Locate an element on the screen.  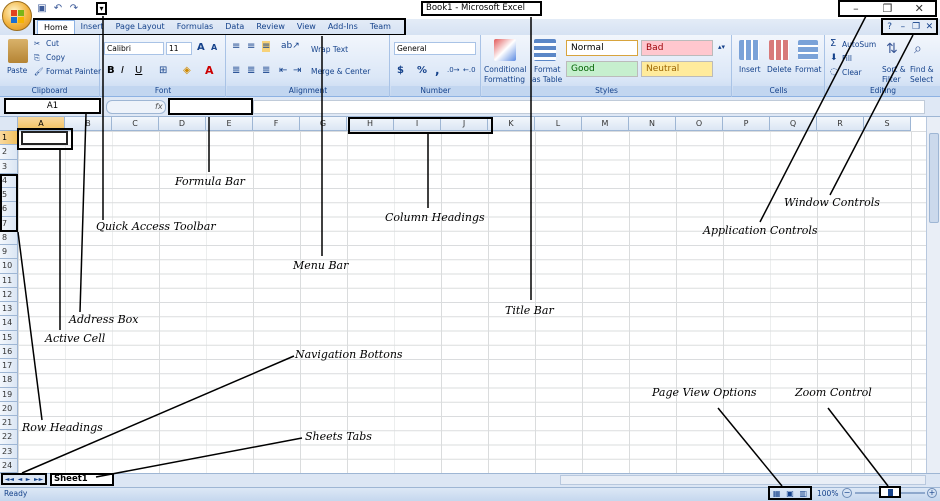
copy-button: Copy is located at coordinates (55, 57).